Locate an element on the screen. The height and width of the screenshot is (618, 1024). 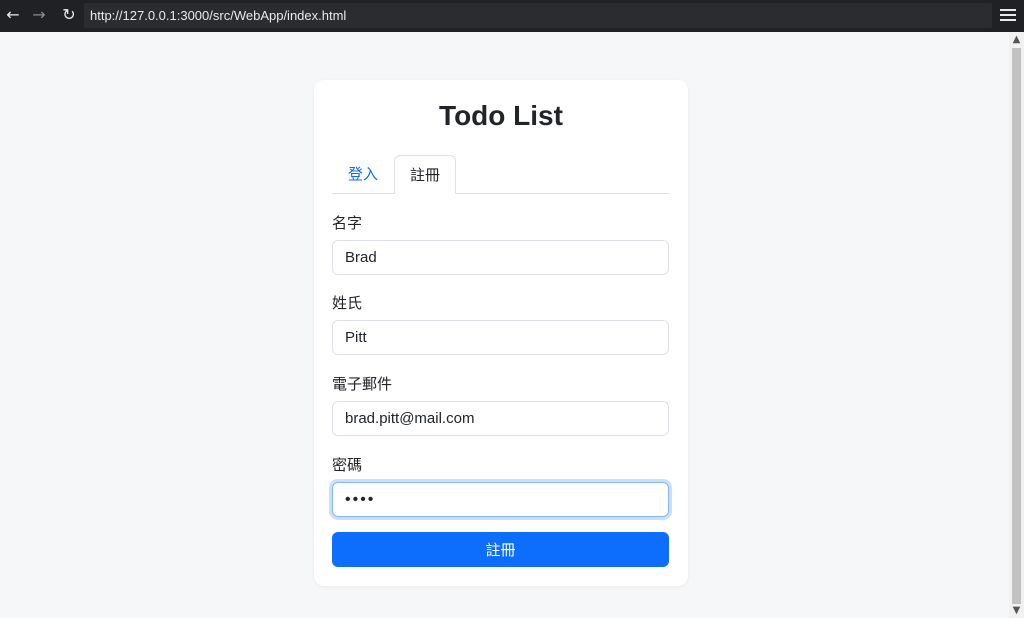
first-name-label: 名字 is located at coordinates (347, 223).